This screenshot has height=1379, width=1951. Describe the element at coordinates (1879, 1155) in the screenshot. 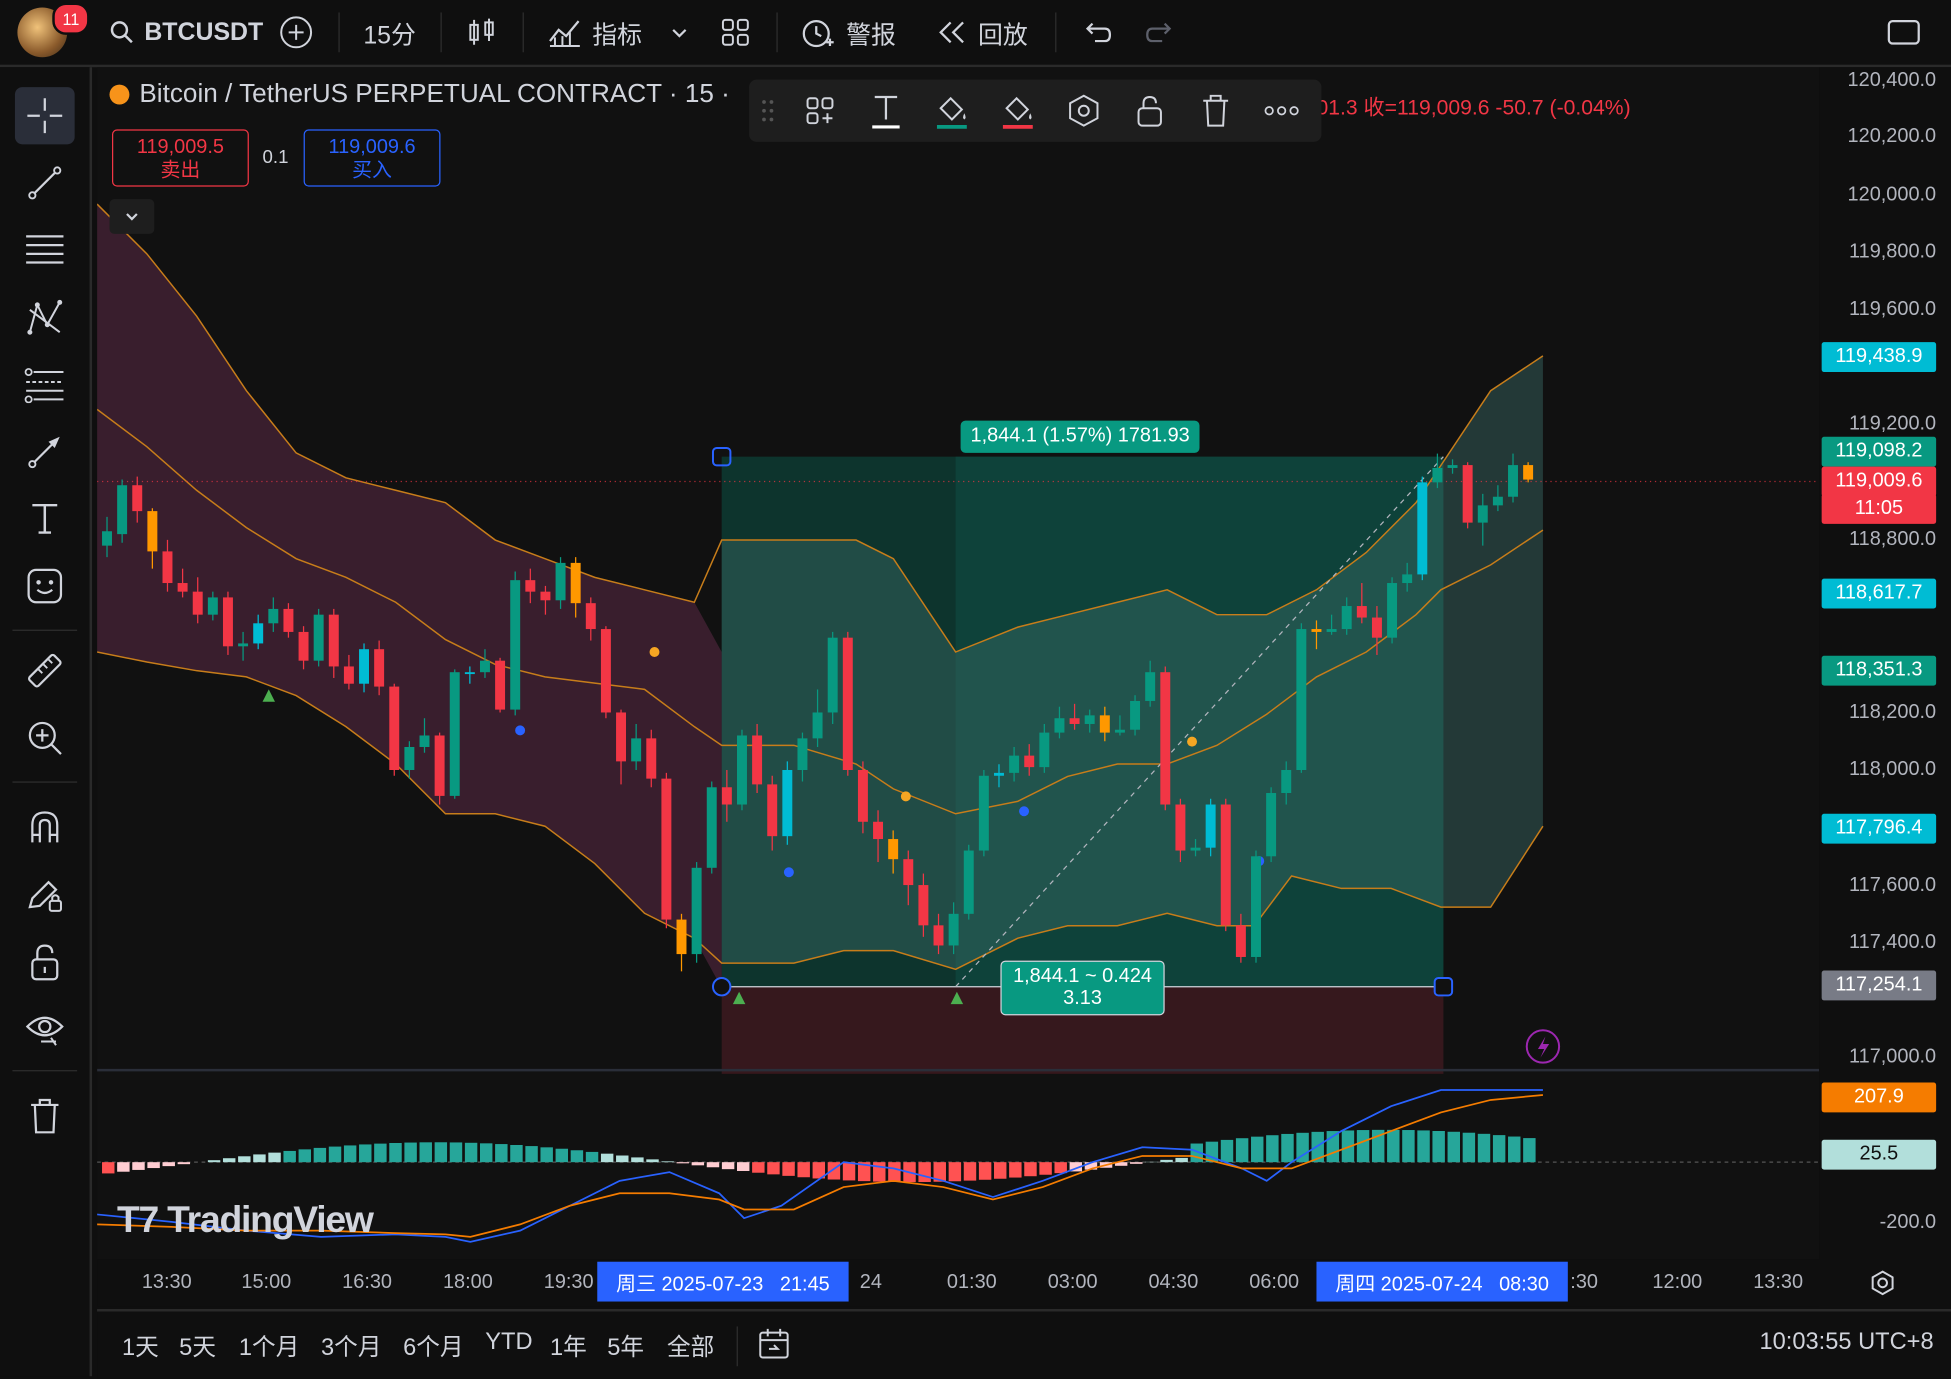

I see `macd-hist-tag: 25.5` at that location.